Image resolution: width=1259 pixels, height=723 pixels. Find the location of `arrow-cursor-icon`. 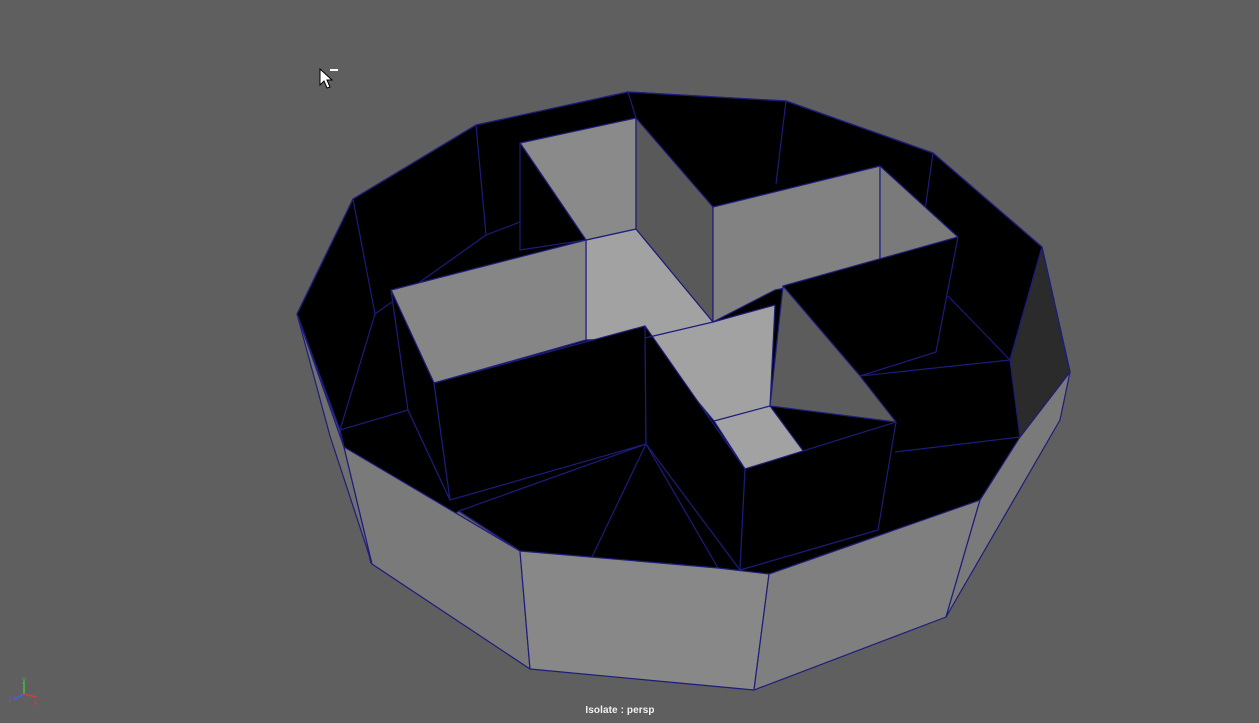

arrow-cursor-icon is located at coordinates (330, 79).